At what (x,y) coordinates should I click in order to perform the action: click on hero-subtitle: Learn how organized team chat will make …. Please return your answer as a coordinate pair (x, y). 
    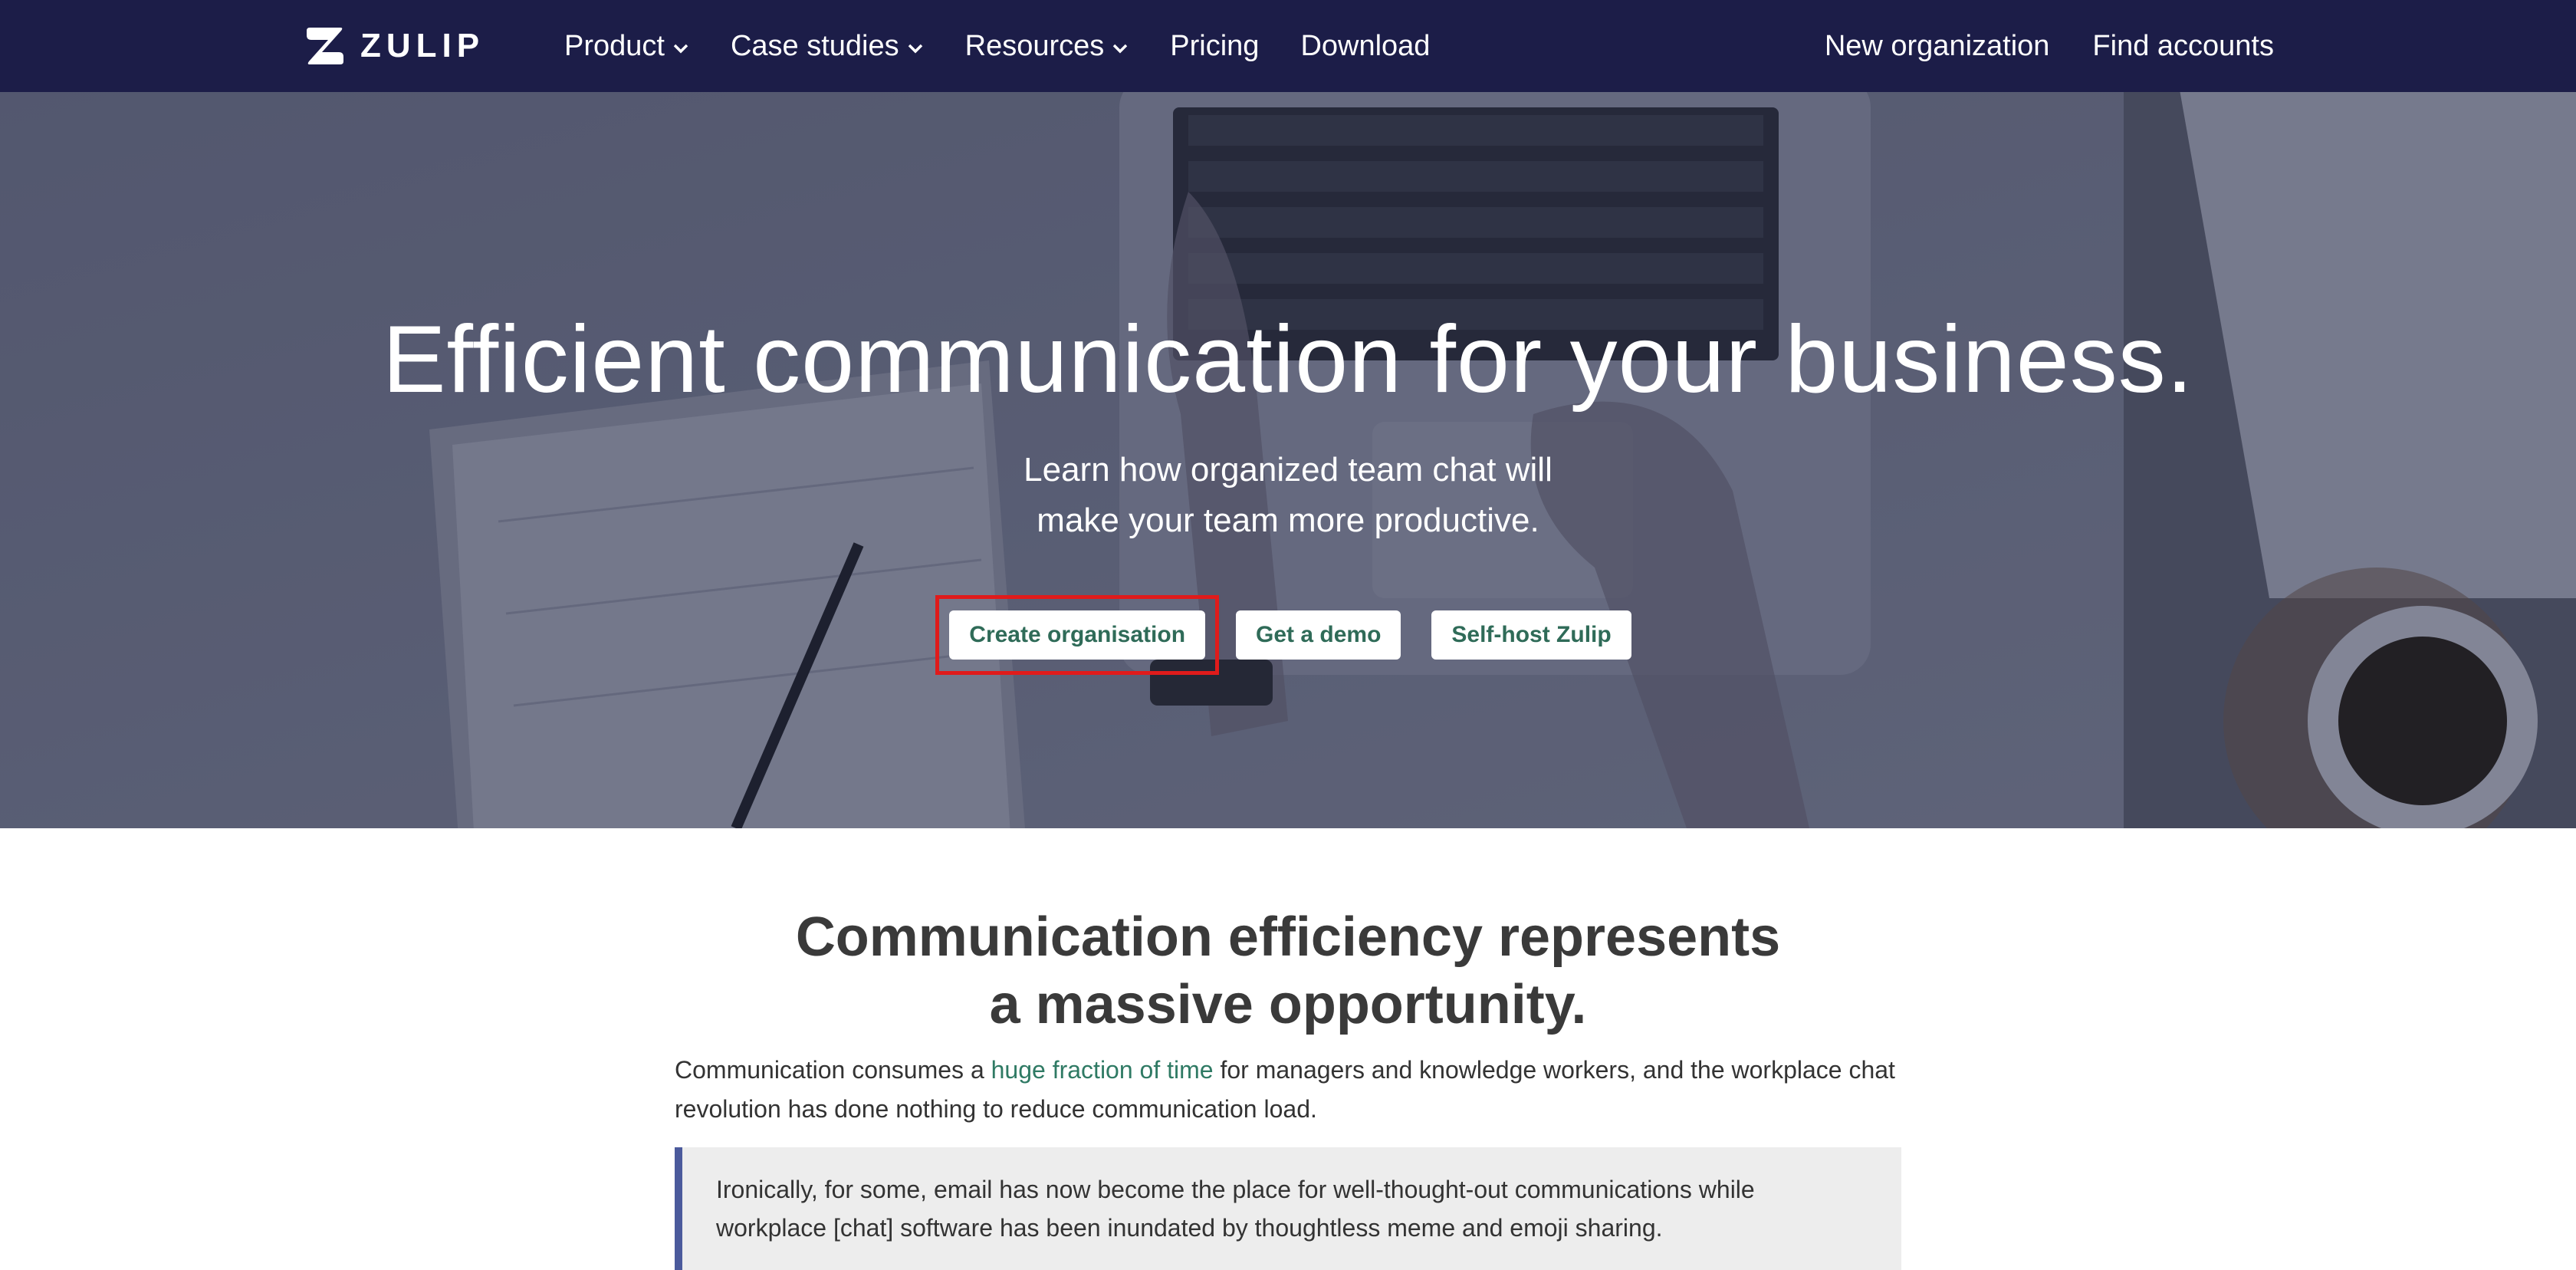
    Looking at the image, I should click on (1288, 495).